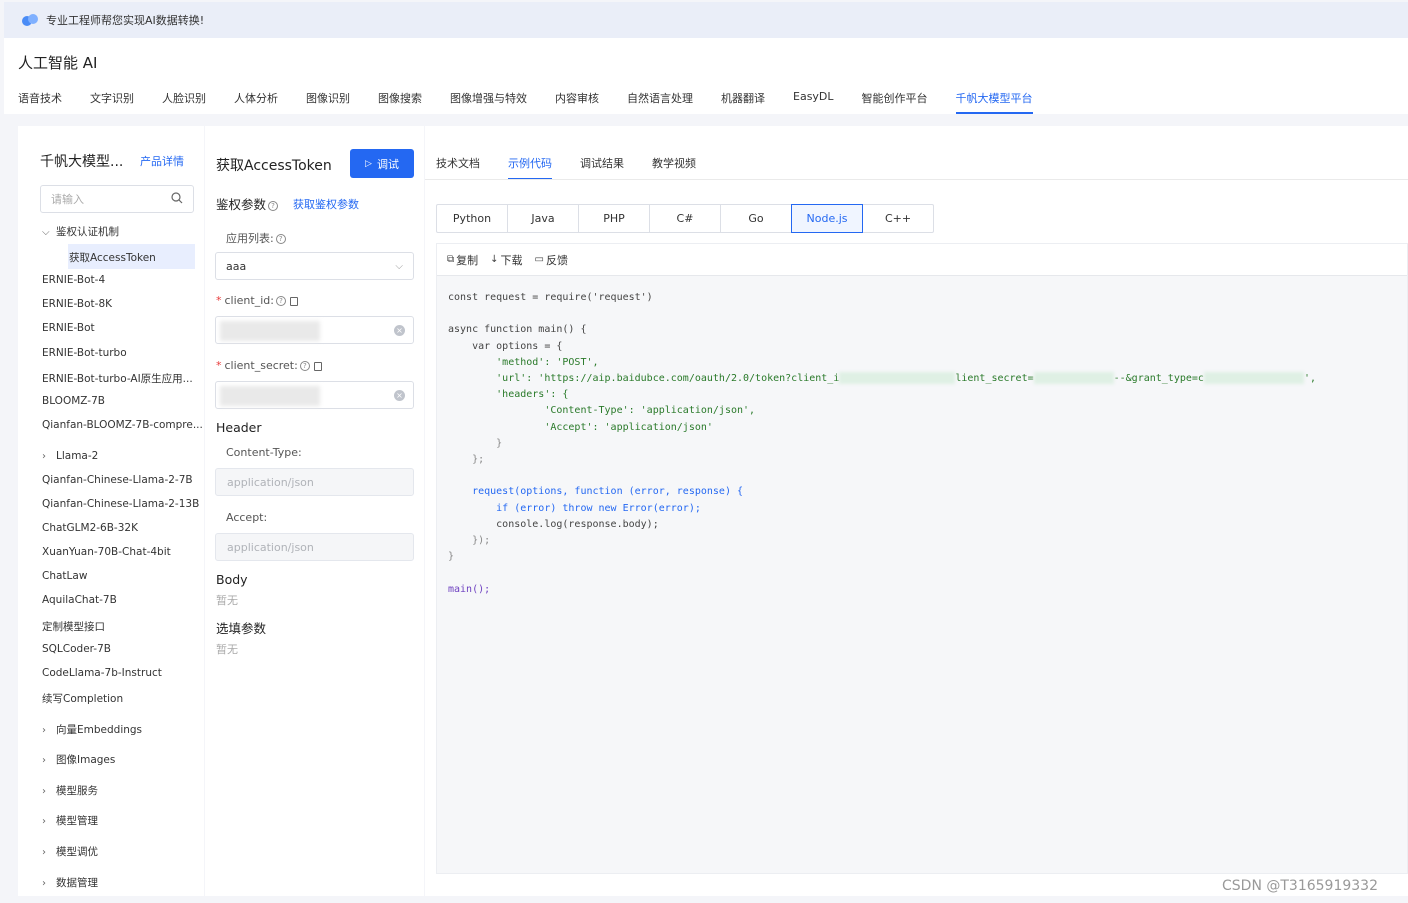 The height and width of the screenshot is (903, 1408). What do you see at coordinates (660, 102) in the screenshot?
I see `tab-nlp: 自然语言处理` at bounding box center [660, 102].